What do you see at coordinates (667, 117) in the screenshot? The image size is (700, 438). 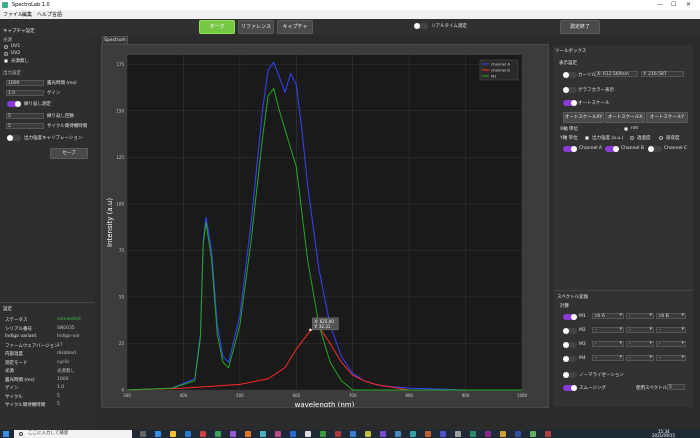 I see `autoscale-y-button: オートスケールY` at bounding box center [667, 117].